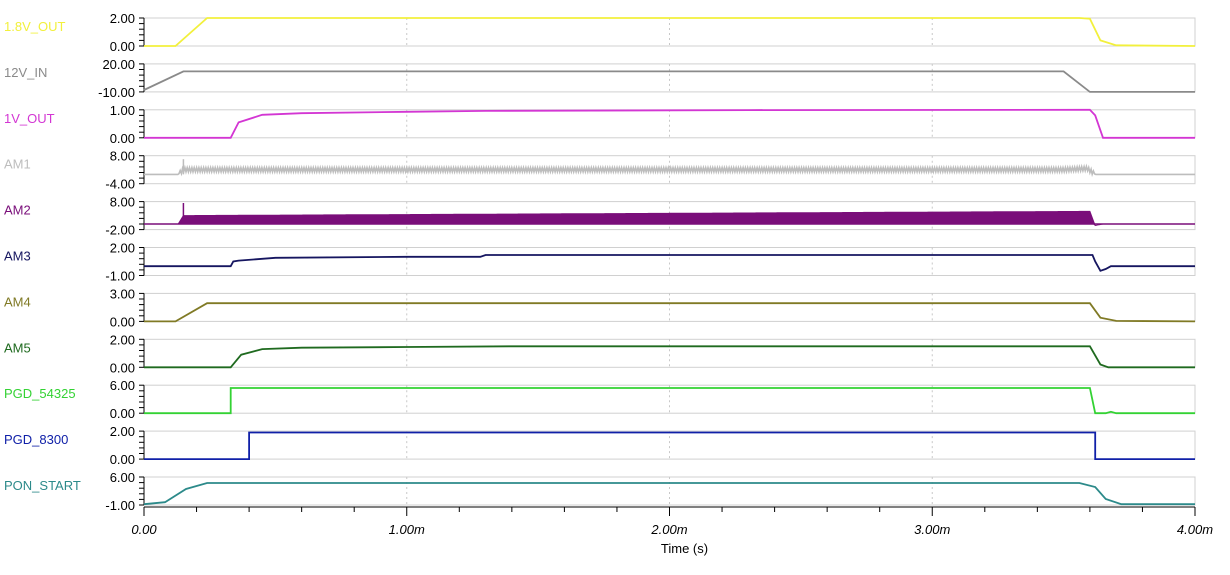  Describe the element at coordinates (17, 301) in the screenshot. I see `channel-label: AM4` at that location.